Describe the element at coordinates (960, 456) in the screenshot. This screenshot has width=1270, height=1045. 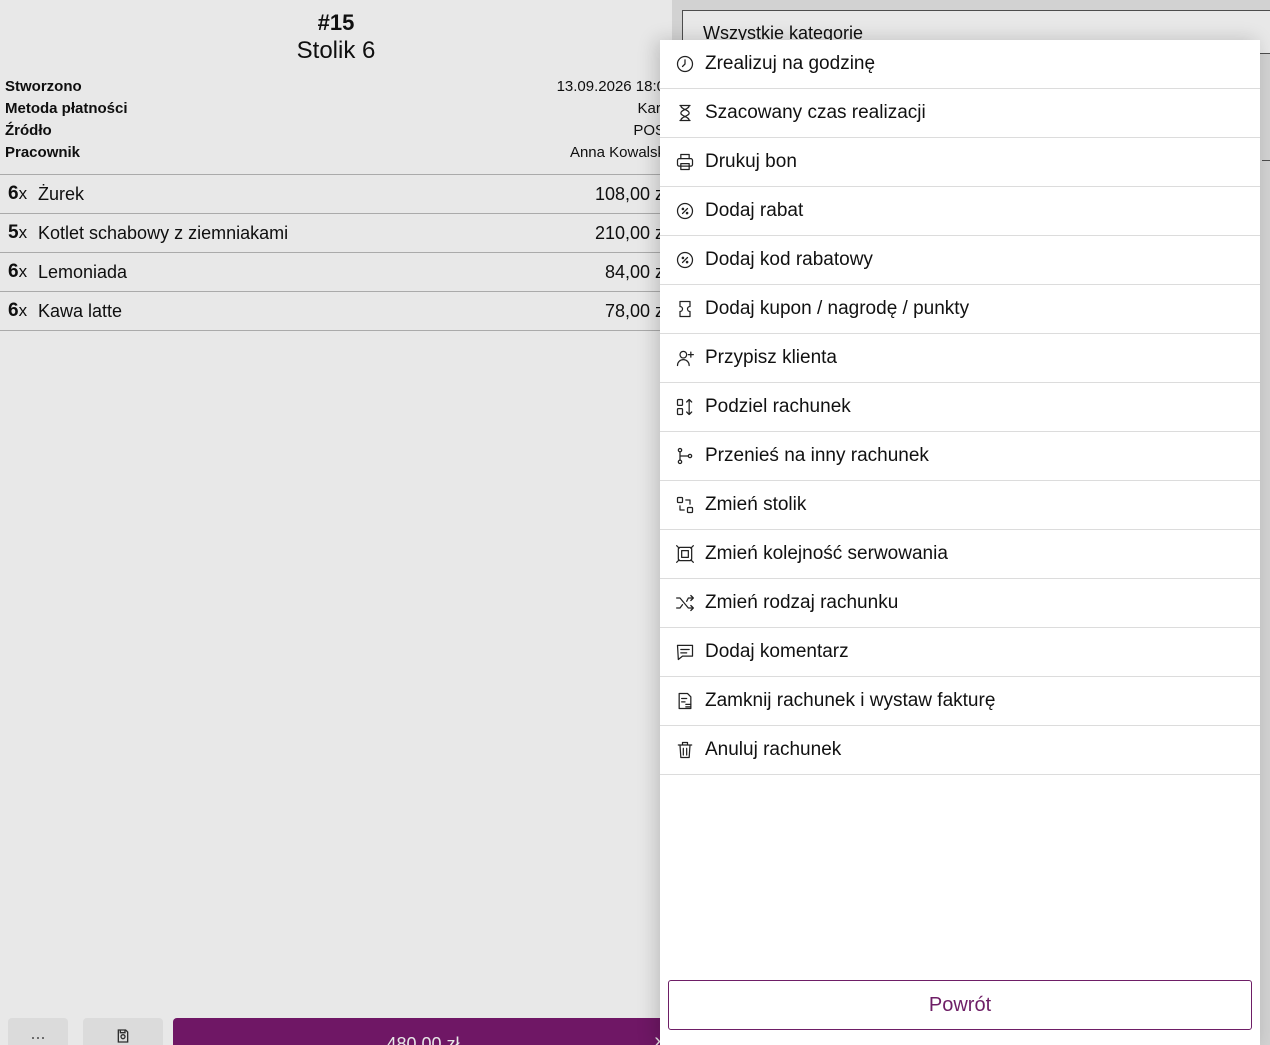
I see `menu-item-move-to-bill: Przenieś na inny rachunek` at that location.